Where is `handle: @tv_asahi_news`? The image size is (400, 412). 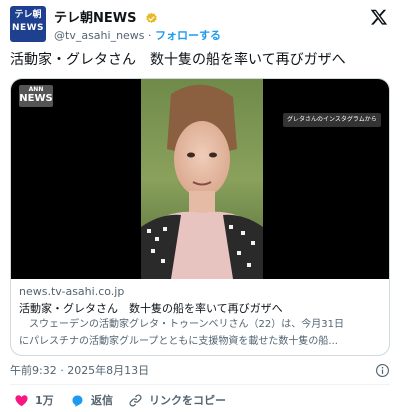
handle: @tv_asahi_news is located at coordinates (99, 35).